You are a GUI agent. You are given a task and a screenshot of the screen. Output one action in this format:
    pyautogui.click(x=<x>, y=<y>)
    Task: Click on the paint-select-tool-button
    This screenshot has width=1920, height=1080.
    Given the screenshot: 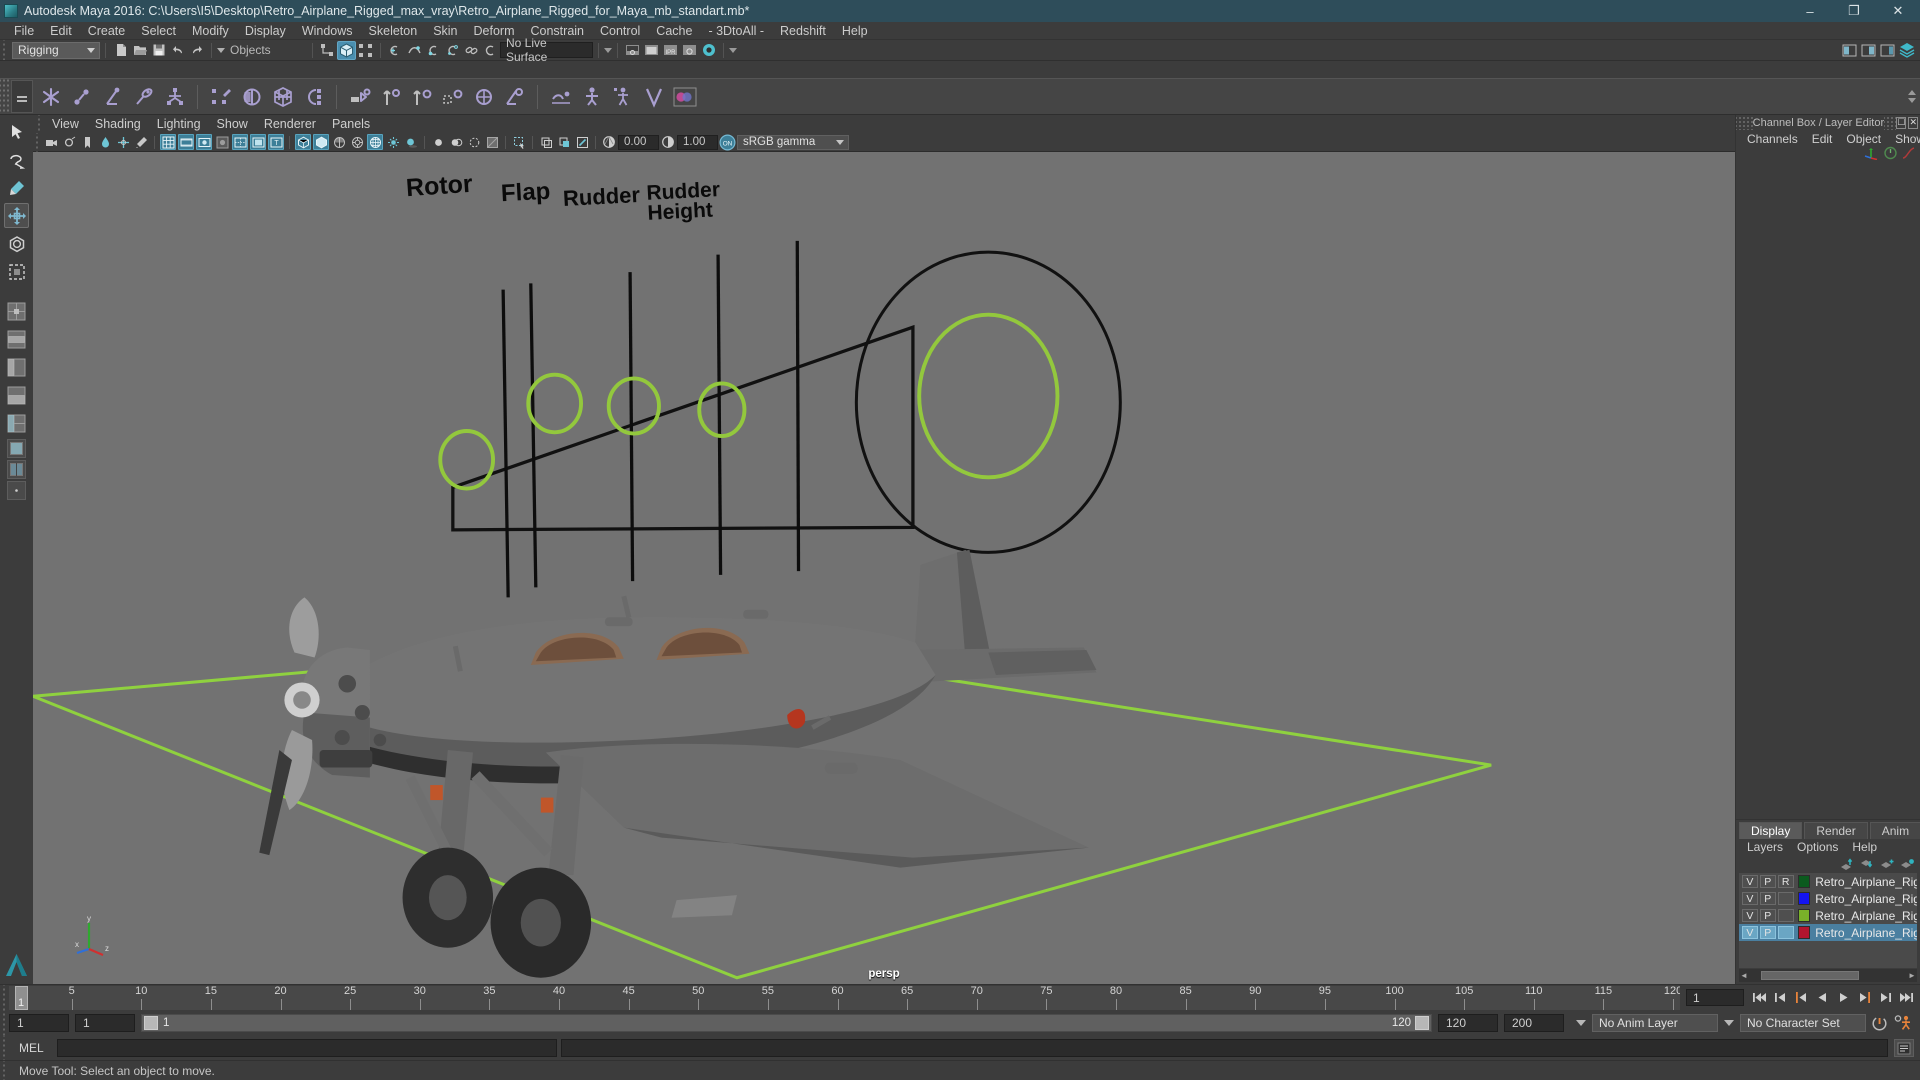 What is the action you would take?
    pyautogui.click(x=16, y=187)
    